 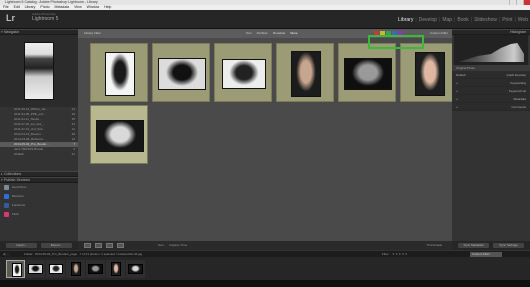 What do you see at coordinates (39, 196) in the screenshot?
I see `publish-service-item: Behance` at bounding box center [39, 196].